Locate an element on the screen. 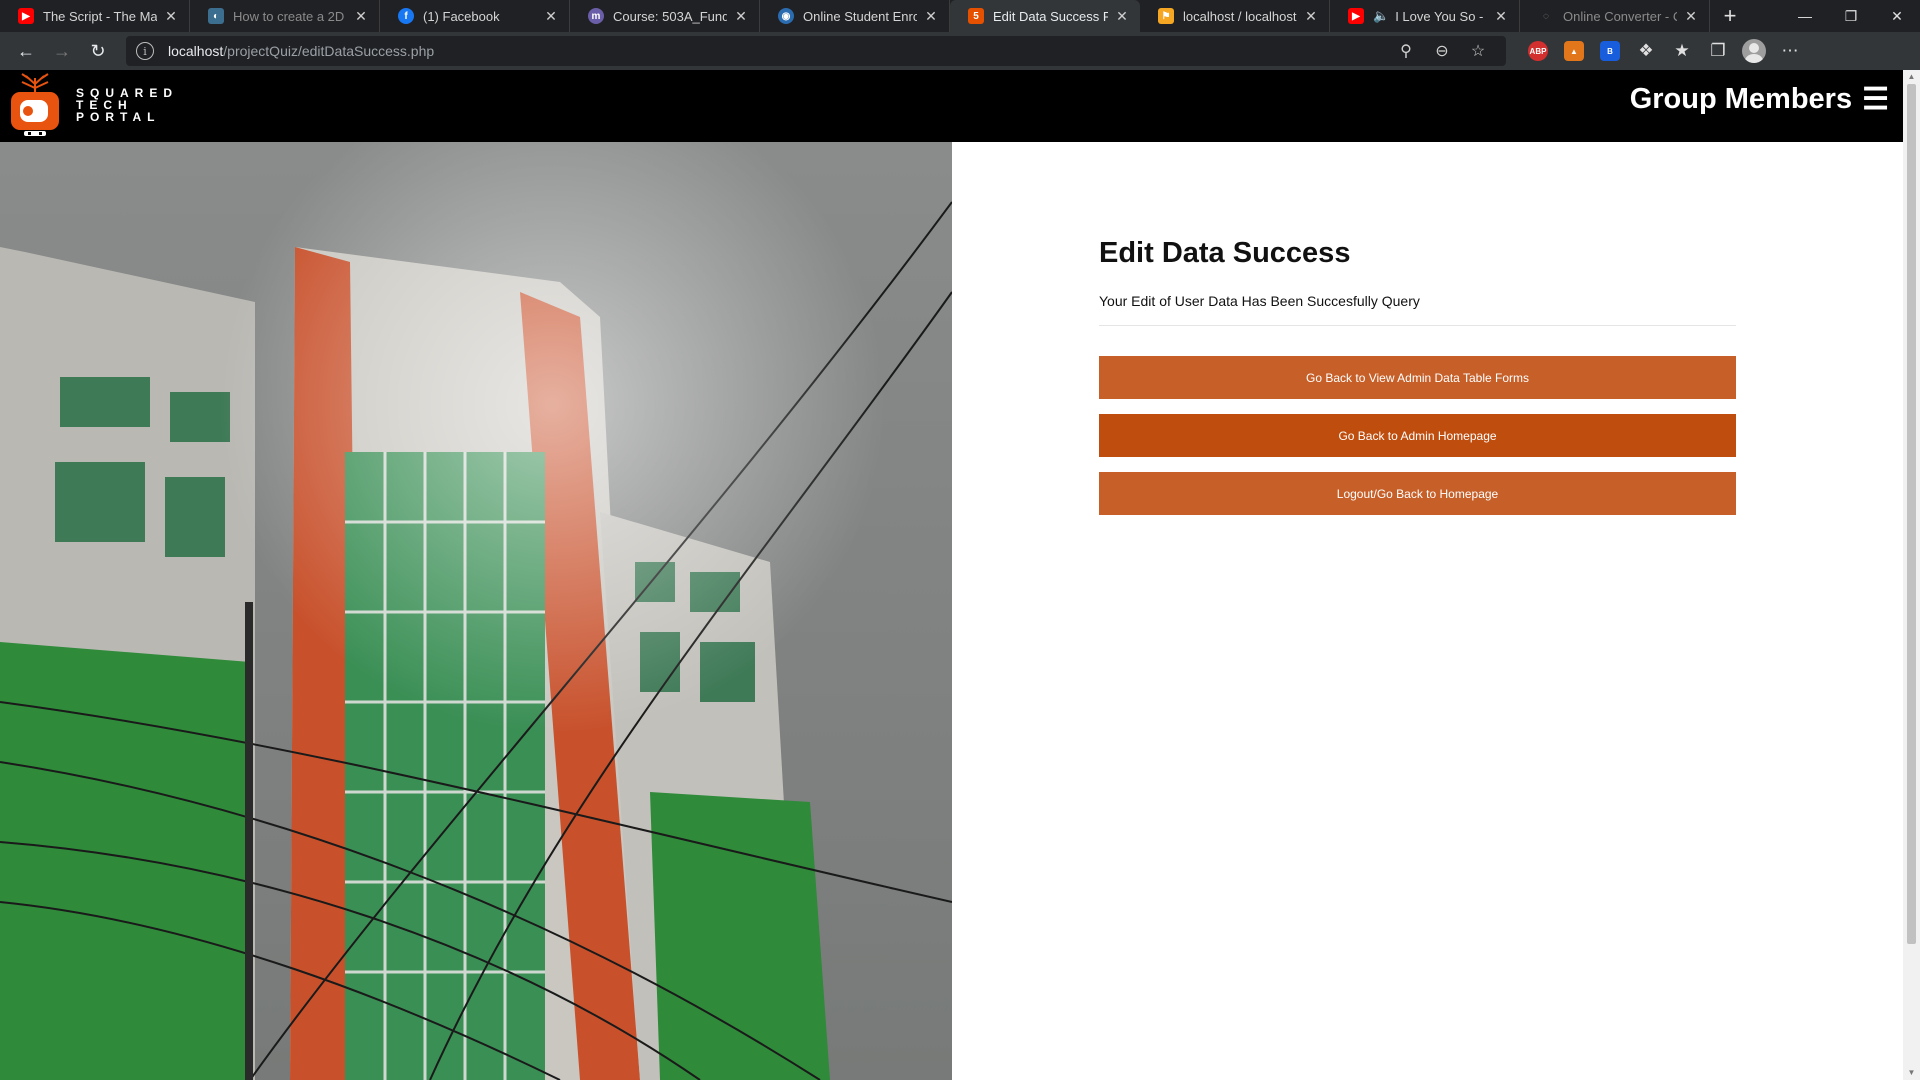  moodle-icon: m is located at coordinates (596, 16).